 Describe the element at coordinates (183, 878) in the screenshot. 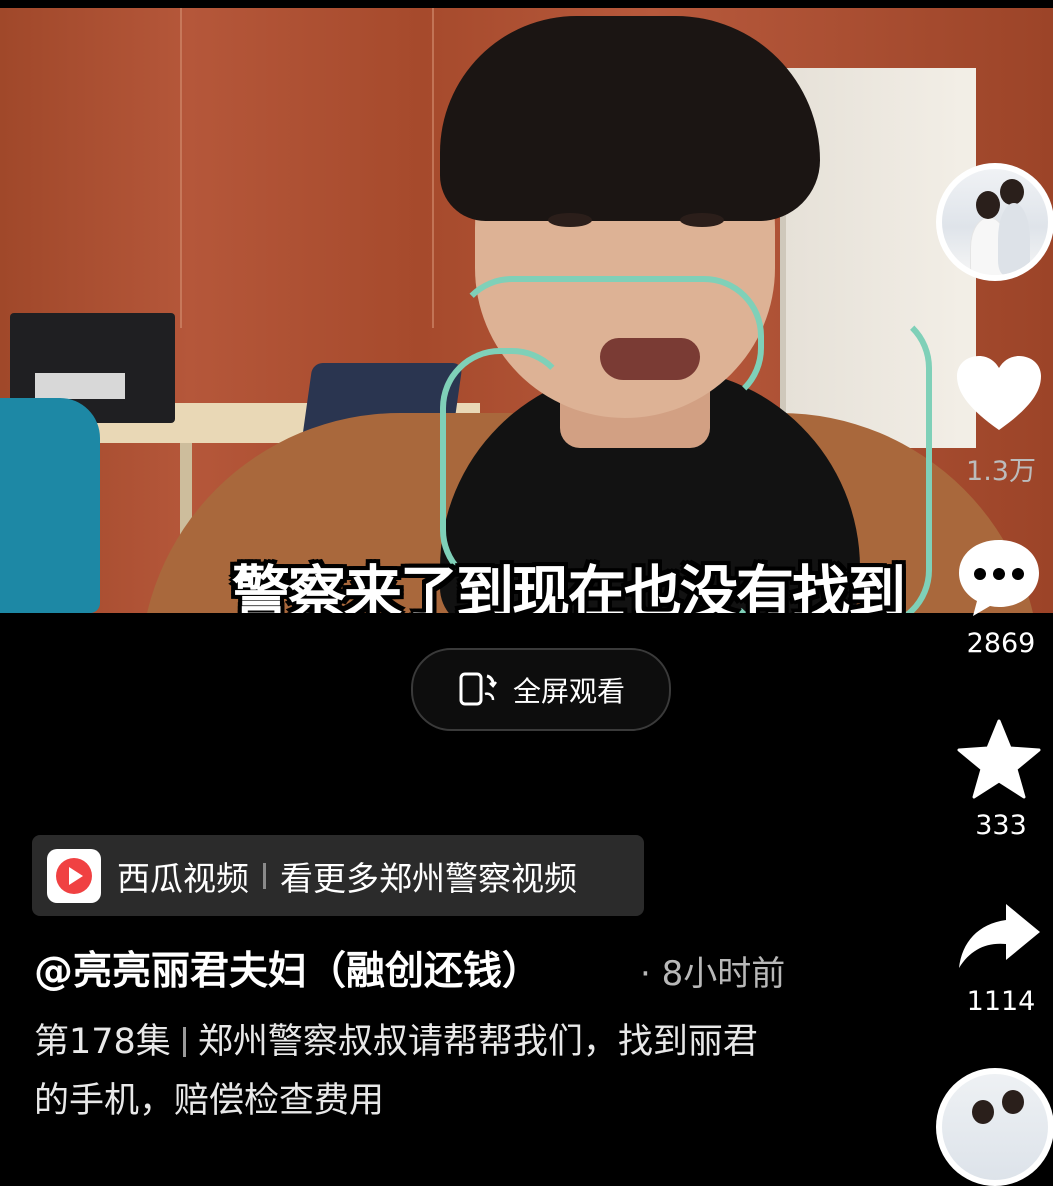

I see `source-app-name: 西瓜视频` at that location.